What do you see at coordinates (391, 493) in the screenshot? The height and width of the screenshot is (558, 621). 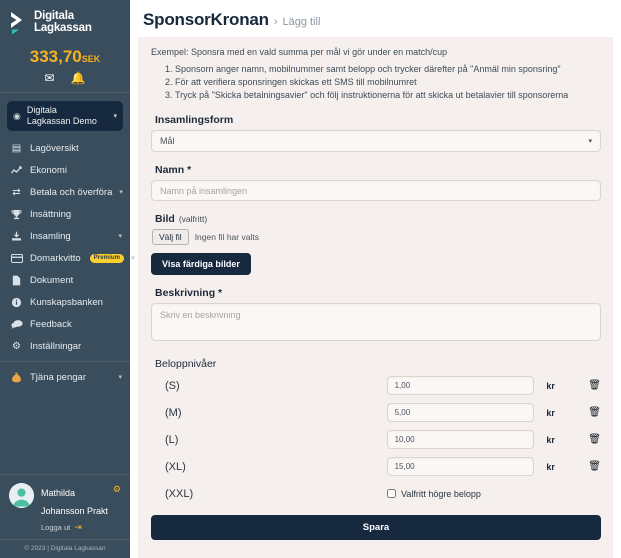 I see `optional-higher-amount-checkbox` at bounding box center [391, 493].